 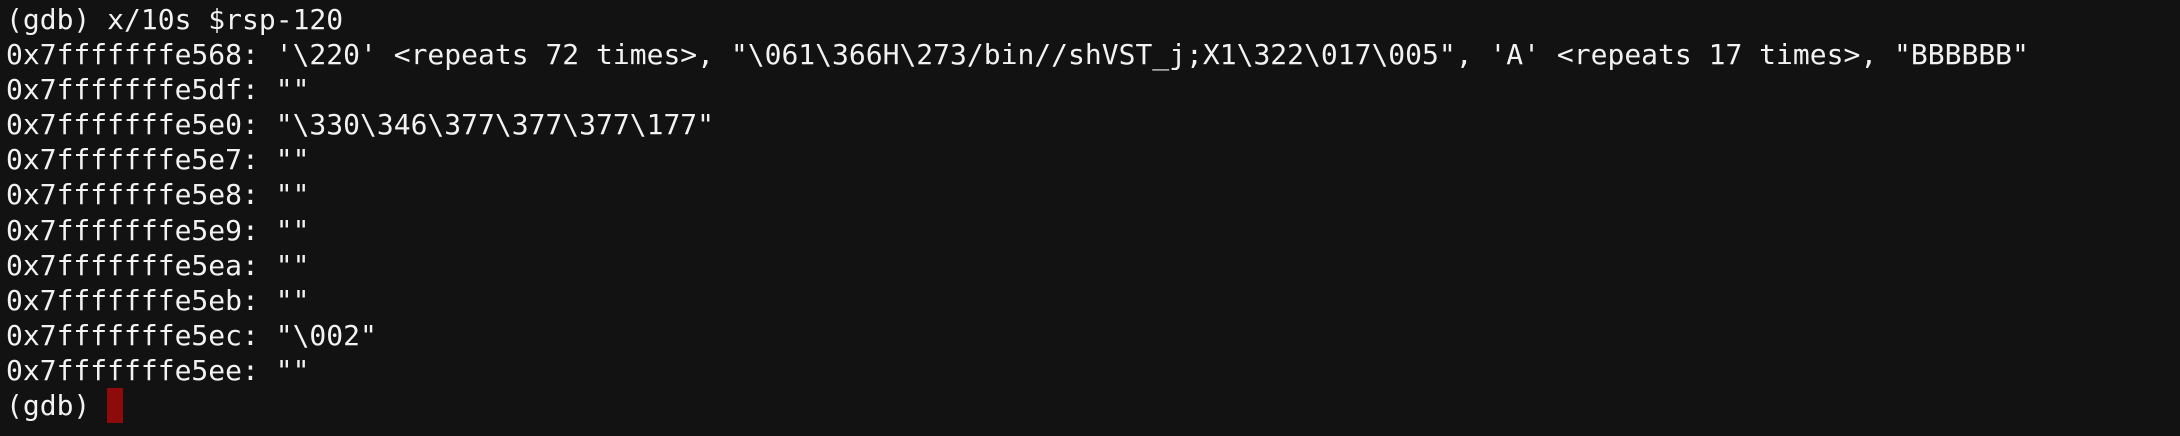 What do you see at coordinates (48, 406) in the screenshot?
I see `gdb-prompt: (gdb)` at bounding box center [48, 406].